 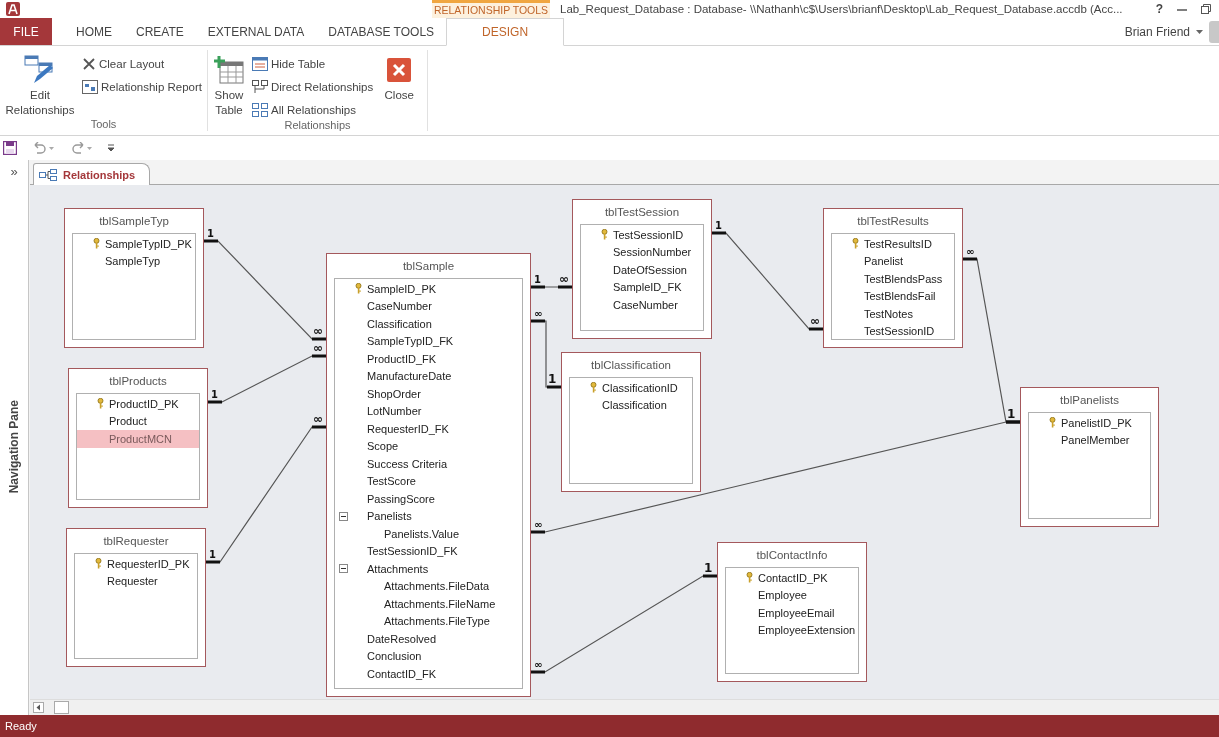 What do you see at coordinates (428, 551) in the screenshot?
I see `field-row: TestSessionID_FK` at bounding box center [428, 551].